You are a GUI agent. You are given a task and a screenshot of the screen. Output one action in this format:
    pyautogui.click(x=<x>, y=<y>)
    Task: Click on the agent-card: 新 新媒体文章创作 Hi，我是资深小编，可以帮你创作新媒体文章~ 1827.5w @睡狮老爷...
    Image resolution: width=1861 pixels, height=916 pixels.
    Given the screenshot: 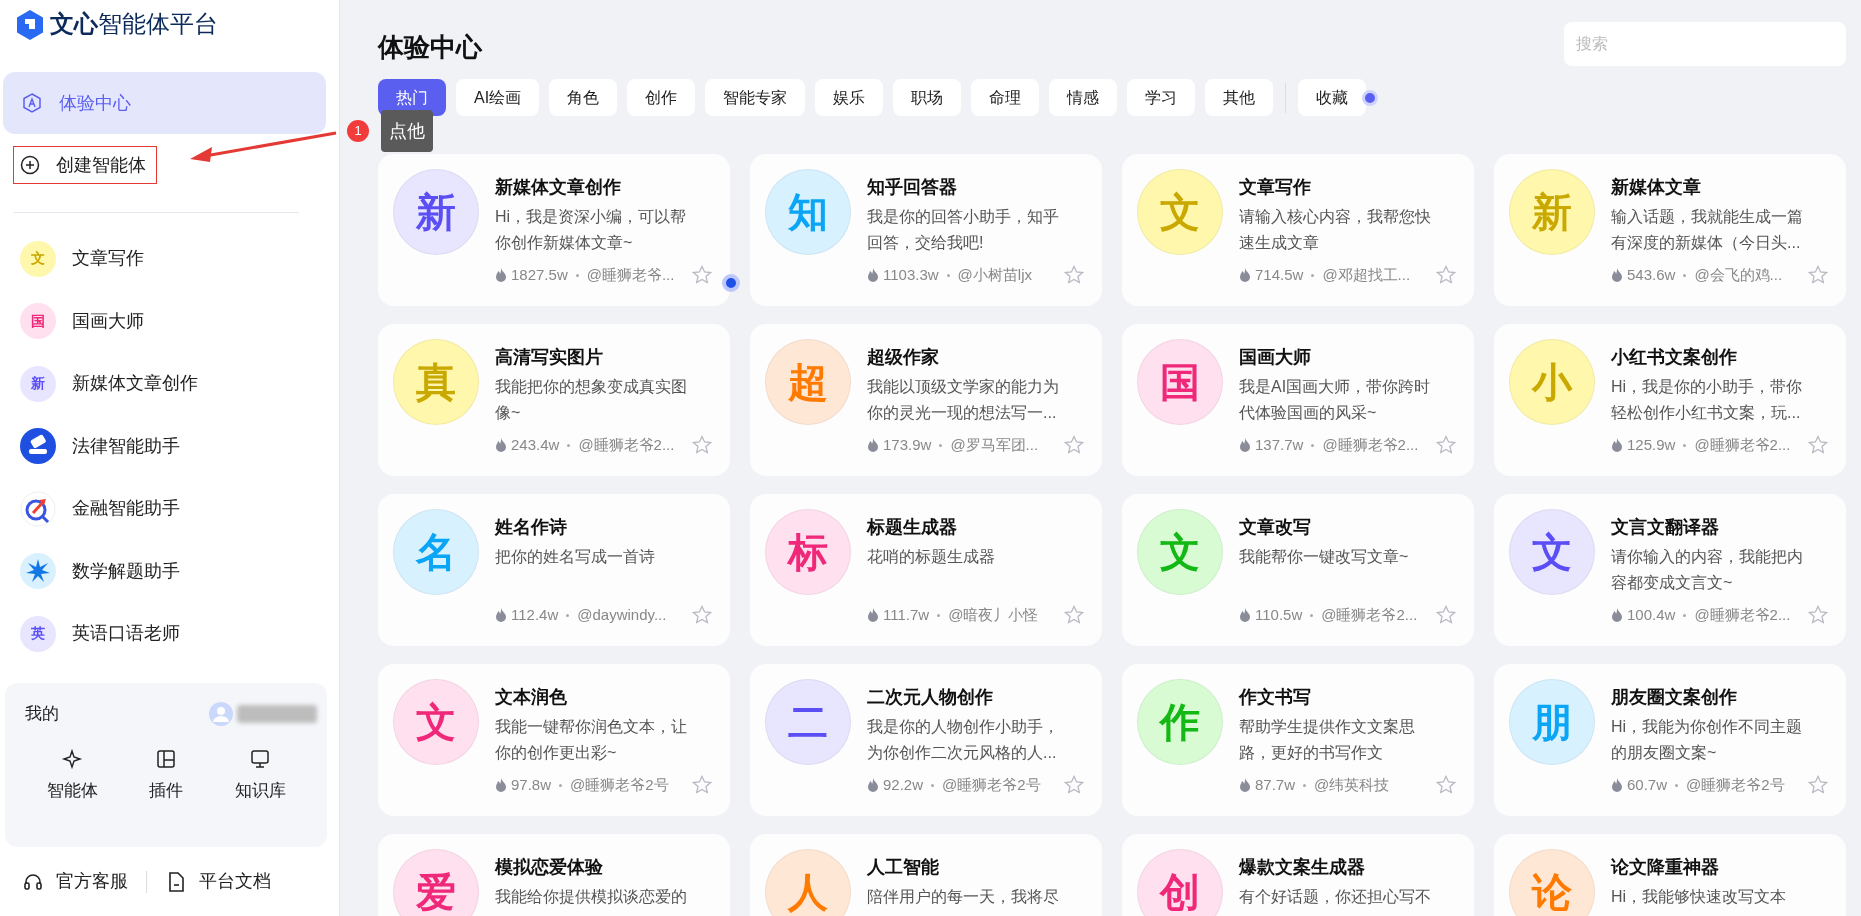 What is the action you would take?
    pyautogui.click(x=554, y=230)
    